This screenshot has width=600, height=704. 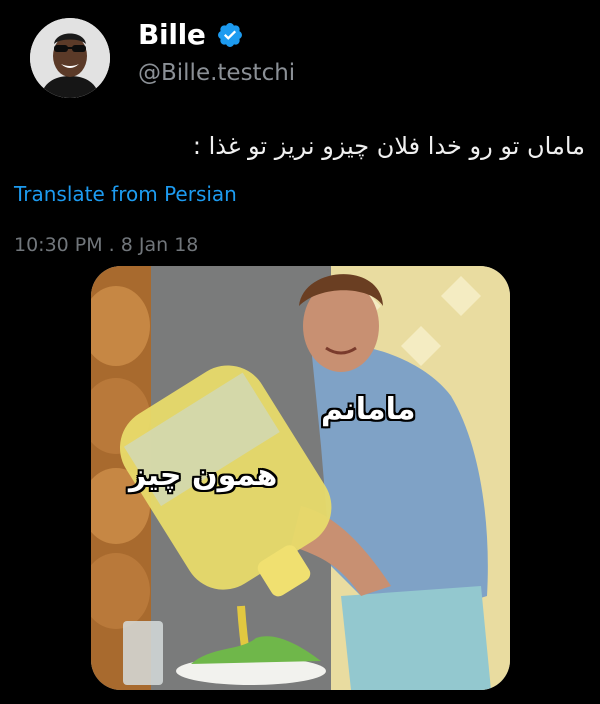 What do you see at coordinates (172, 34) in the screenshot?
I see `display-name-text: Bille` at bounding box center [172, 34].